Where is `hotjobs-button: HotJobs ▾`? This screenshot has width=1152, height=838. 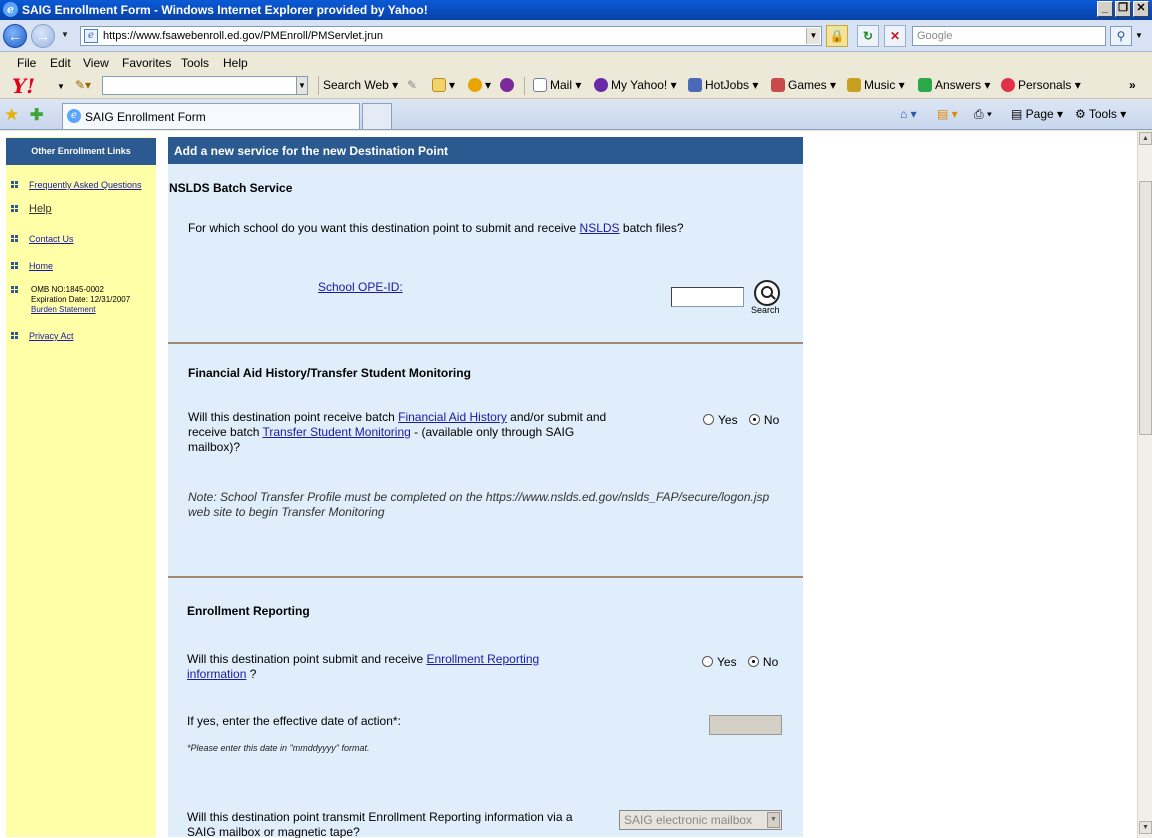 hotjobs-button: HotJobs ▾ is located at coordinates (723, 85).